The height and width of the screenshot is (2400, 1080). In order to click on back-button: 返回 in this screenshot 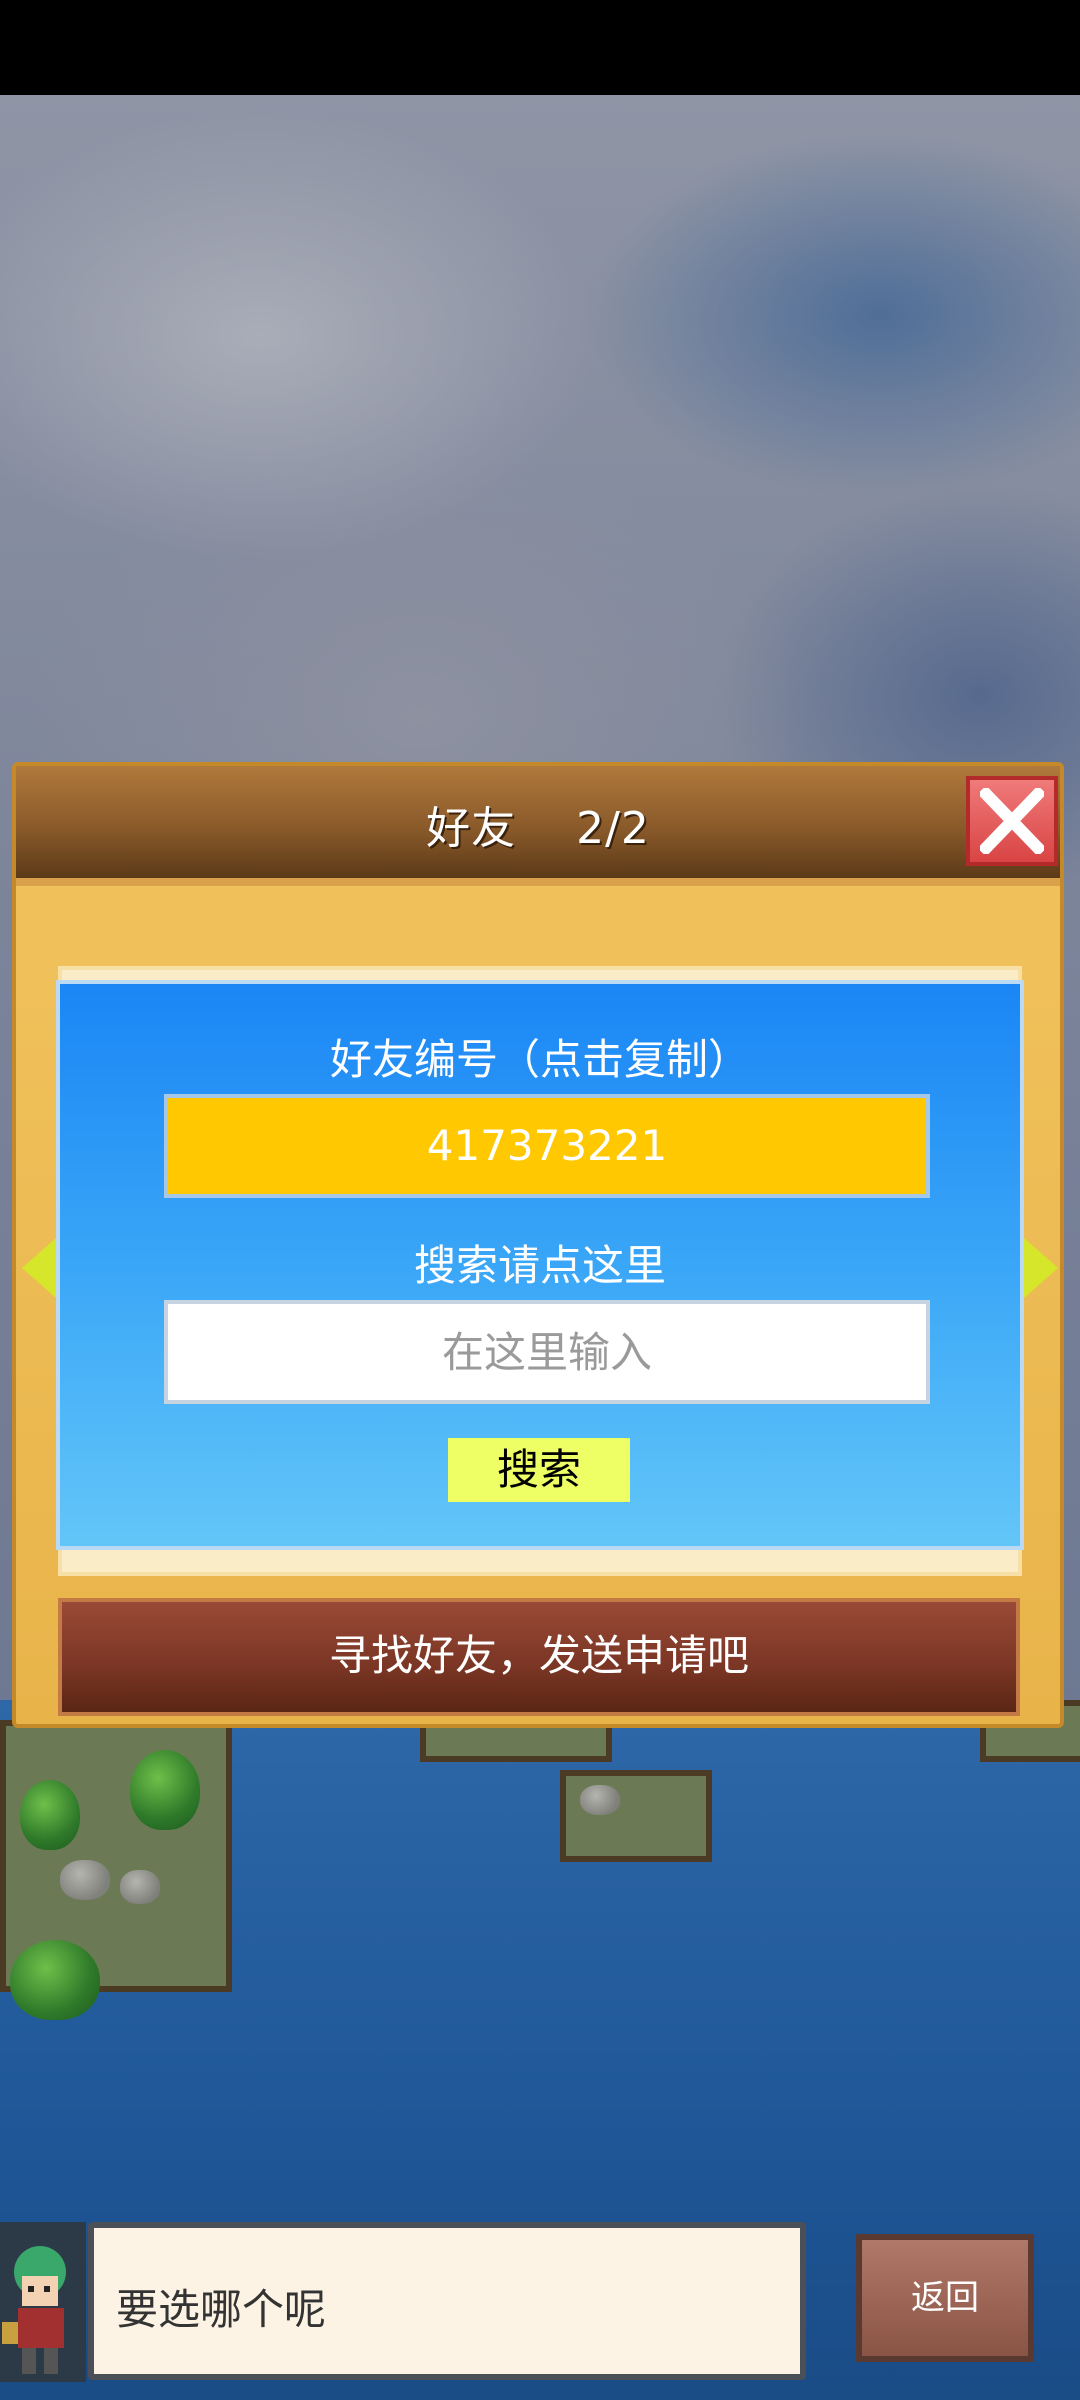, I will do `click(945, 2298)`.